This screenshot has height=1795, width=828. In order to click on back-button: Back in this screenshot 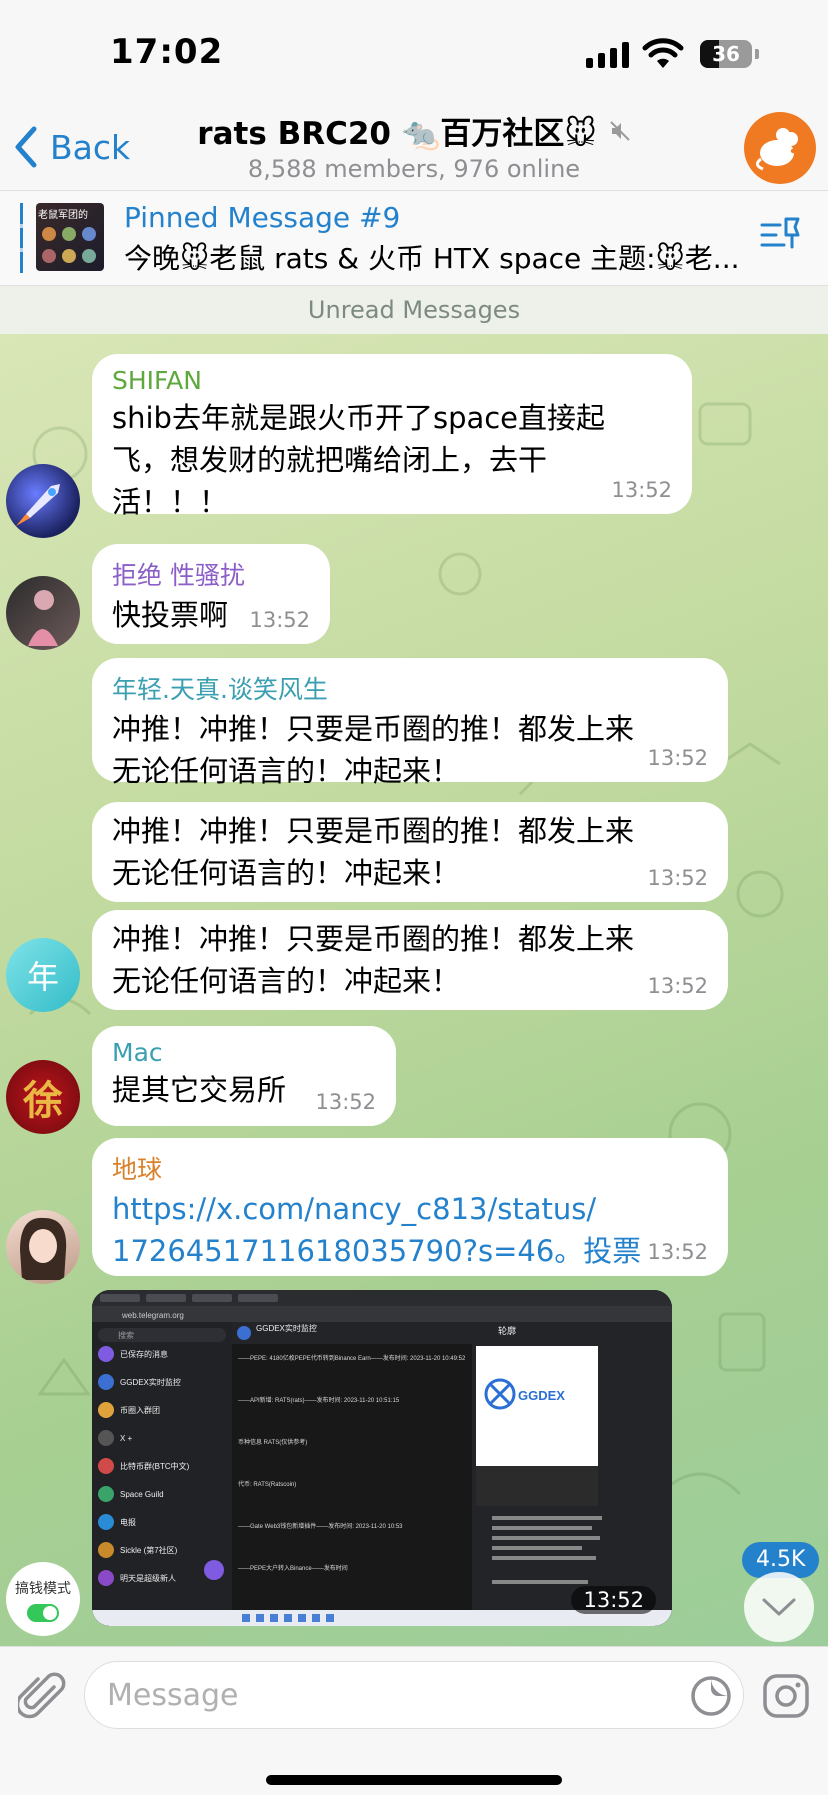, I will do `click(72, 147)`.